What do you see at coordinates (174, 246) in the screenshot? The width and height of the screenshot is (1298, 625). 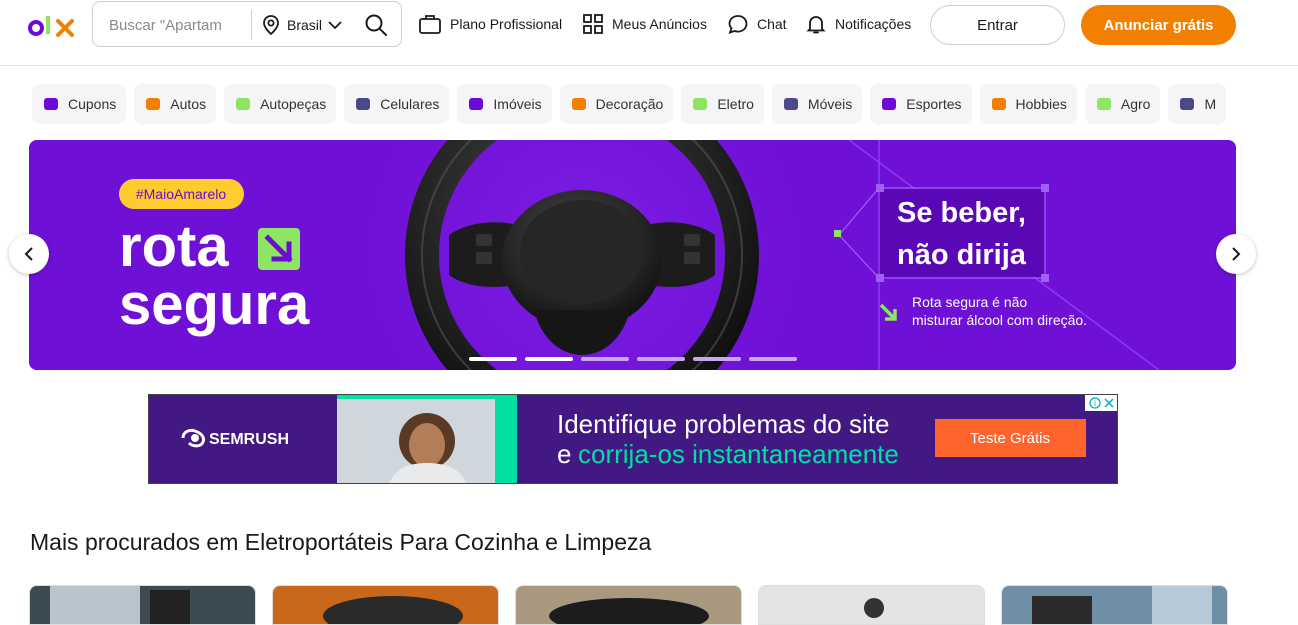 I see `banner-title-line1: rota` at bounding box center [174, 246].